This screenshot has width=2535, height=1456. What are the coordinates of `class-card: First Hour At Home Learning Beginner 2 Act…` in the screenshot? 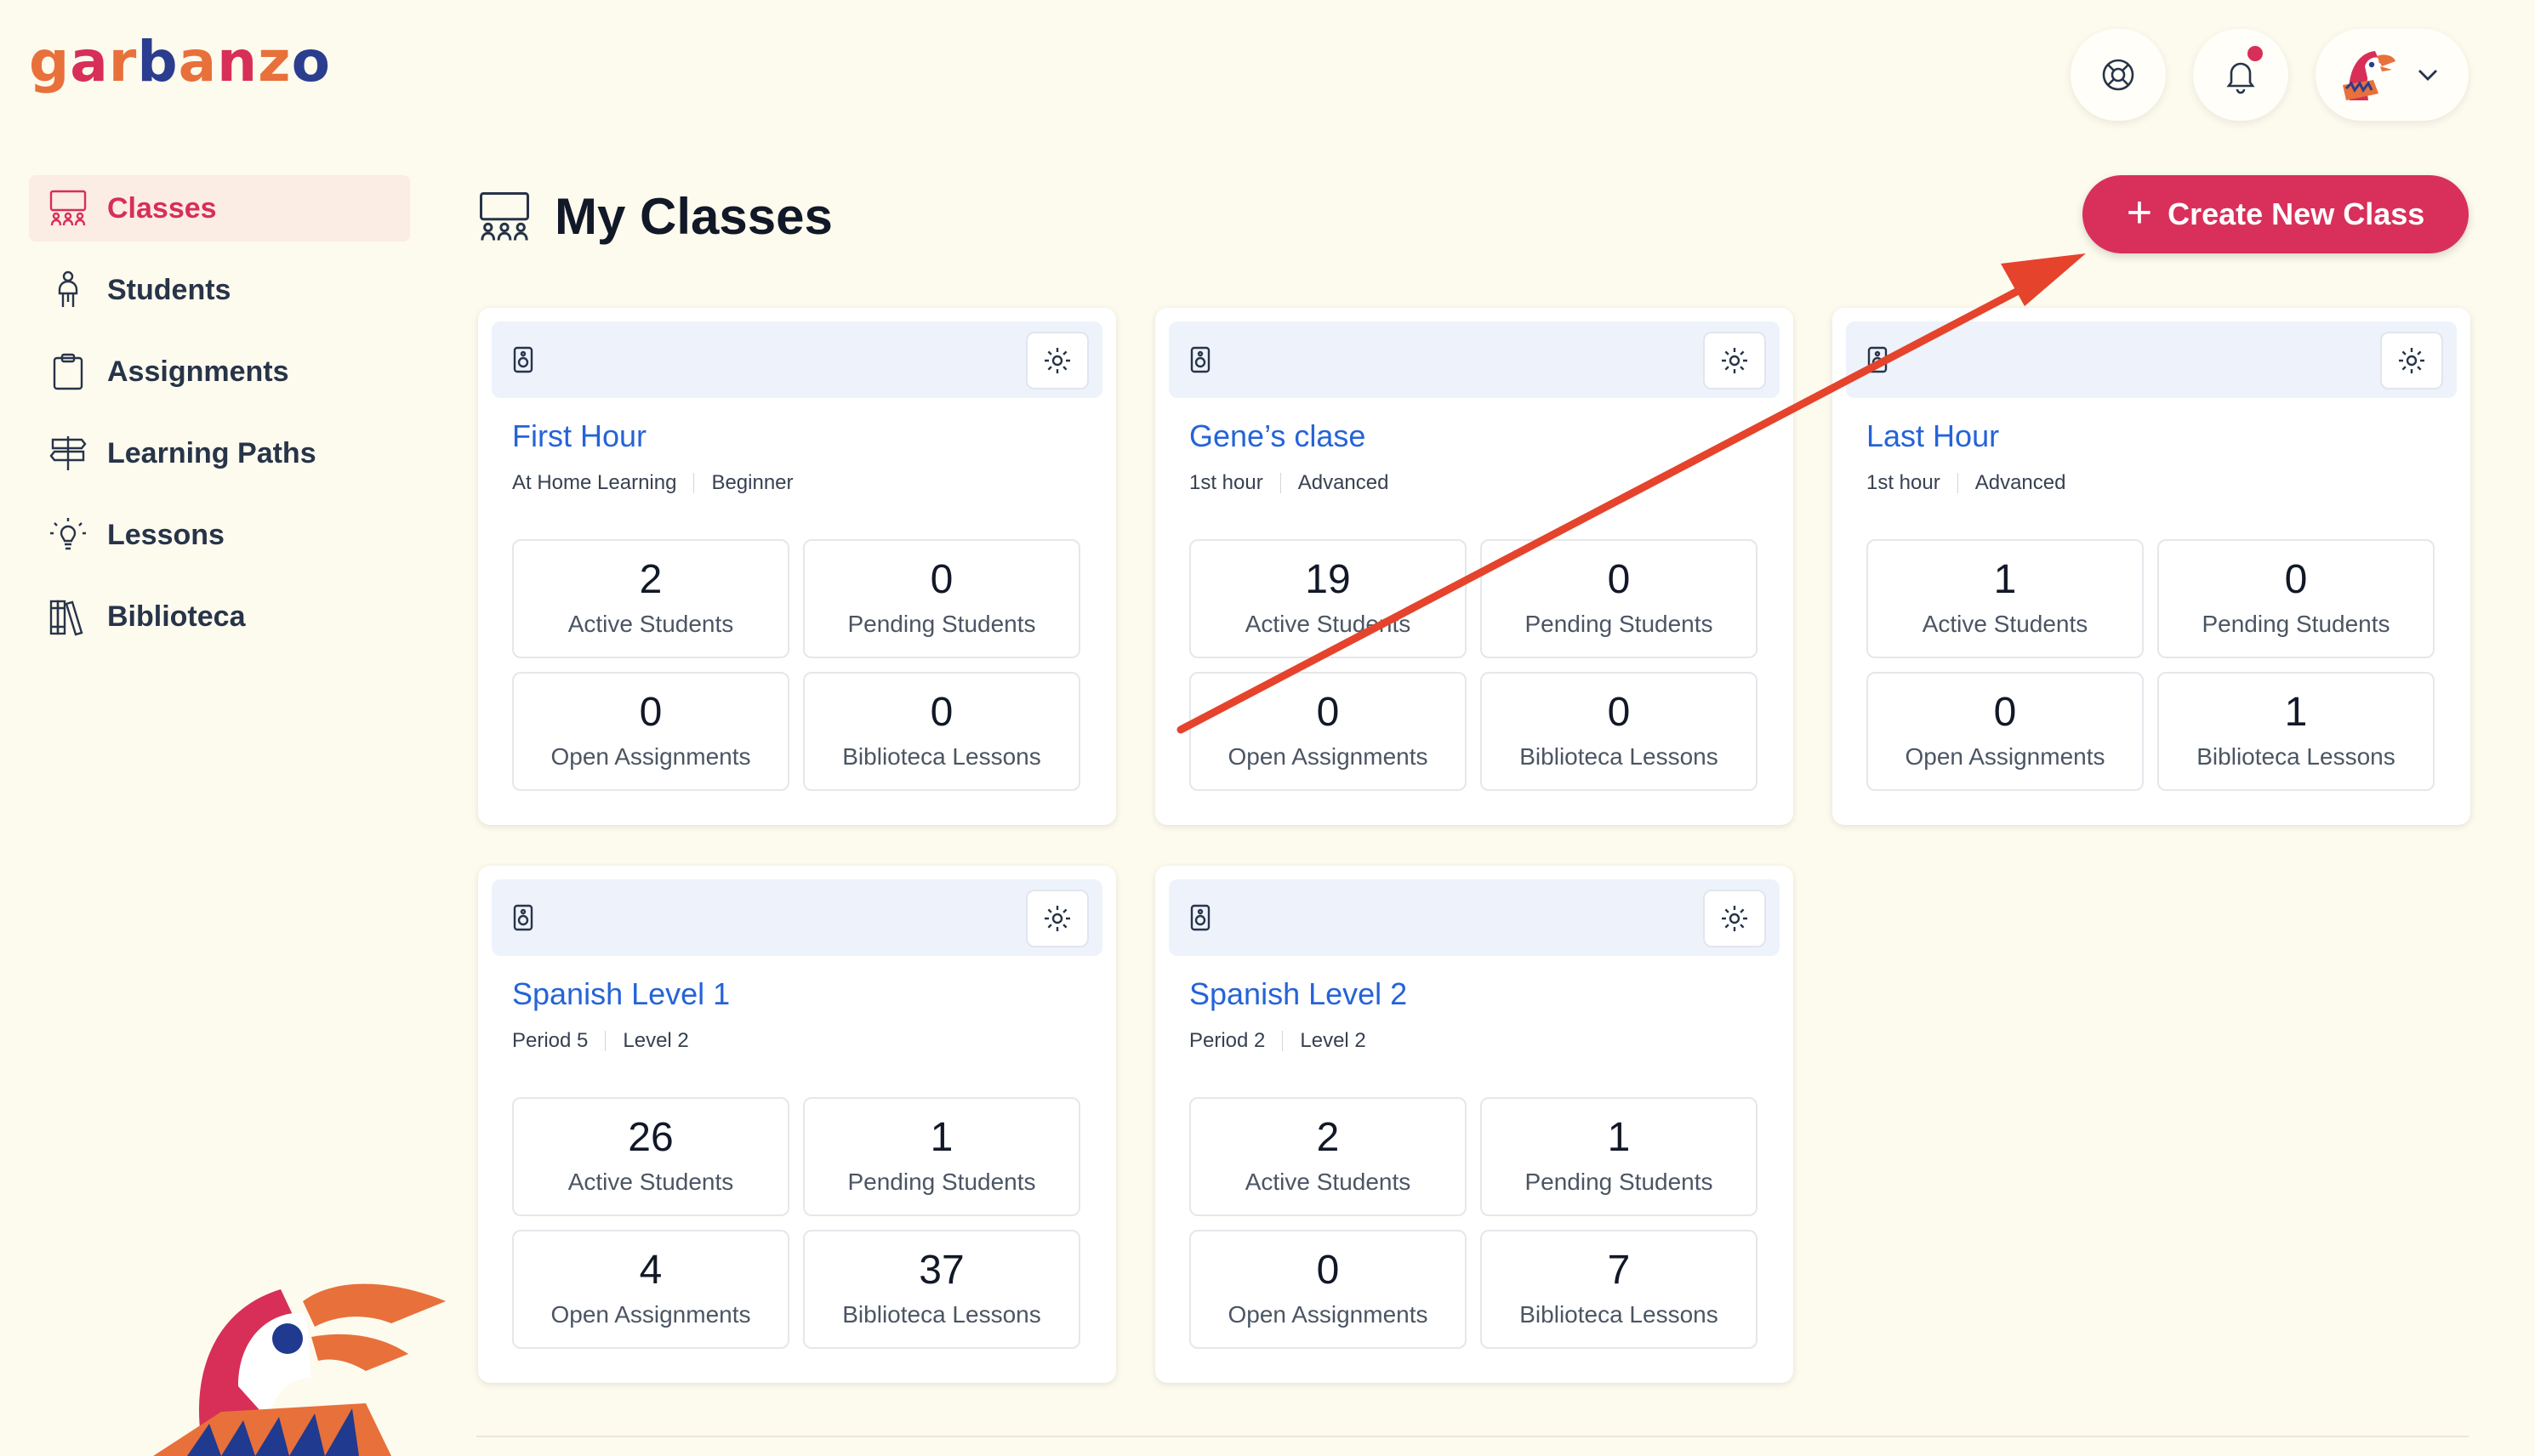 It's located at (797, 566).